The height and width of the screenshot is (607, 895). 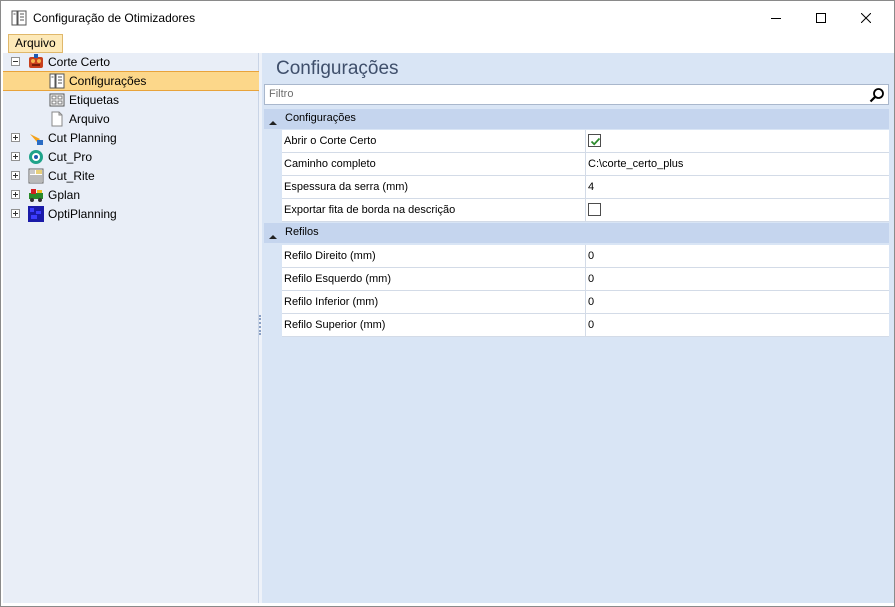 What do you see at coordinates (434, 325) in the screenshot?
I see `property-name: Refilo Superior (mm)` at bounding box center [434, 325].